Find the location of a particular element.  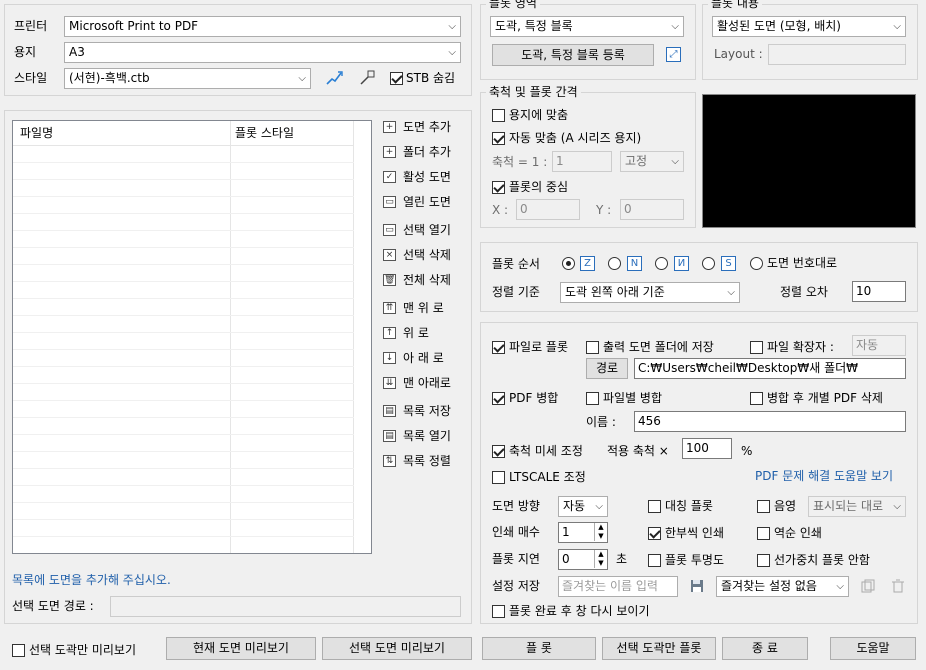

path-button: 경로 is located at coordinates (607, 368).